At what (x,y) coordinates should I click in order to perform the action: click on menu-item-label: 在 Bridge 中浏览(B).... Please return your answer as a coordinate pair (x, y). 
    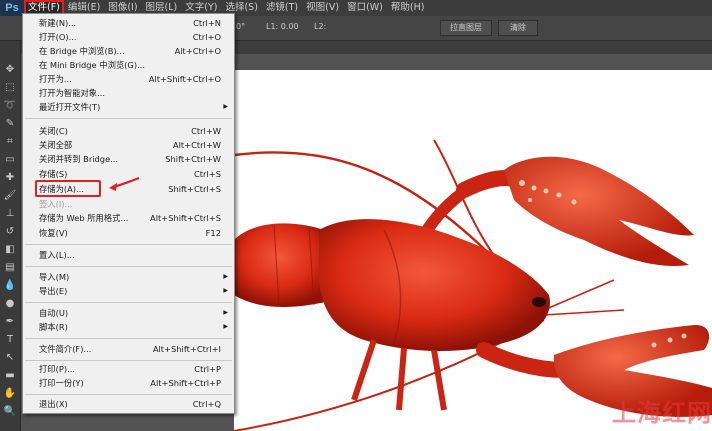
    Looking at the image, I should click on (82, 51).